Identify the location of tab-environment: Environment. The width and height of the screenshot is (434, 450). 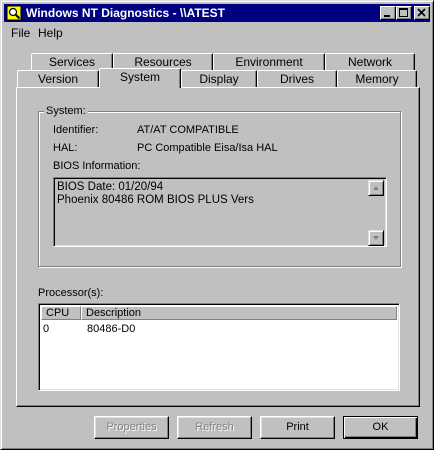
(269, 62).